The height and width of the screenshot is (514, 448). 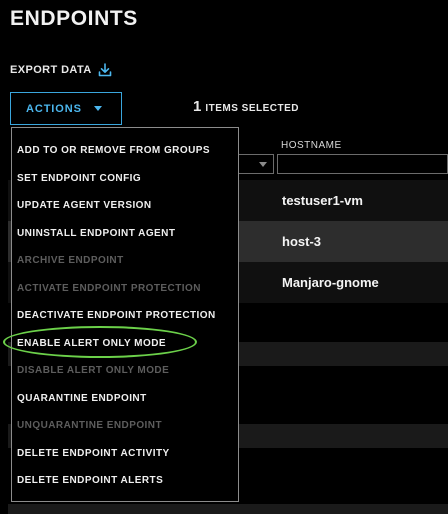 I want to click on page-title: ENDPOINTS, so click(x=74, y=18).